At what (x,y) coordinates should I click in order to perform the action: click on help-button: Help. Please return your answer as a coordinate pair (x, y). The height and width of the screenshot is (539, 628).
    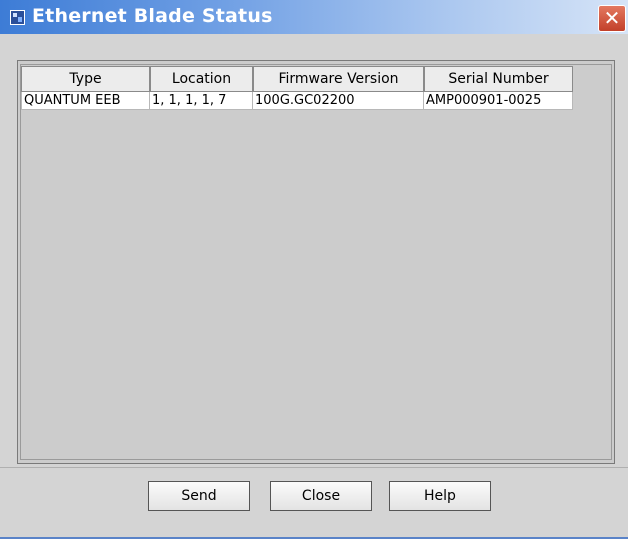
    Looking at the image, I should click on (440, 496).